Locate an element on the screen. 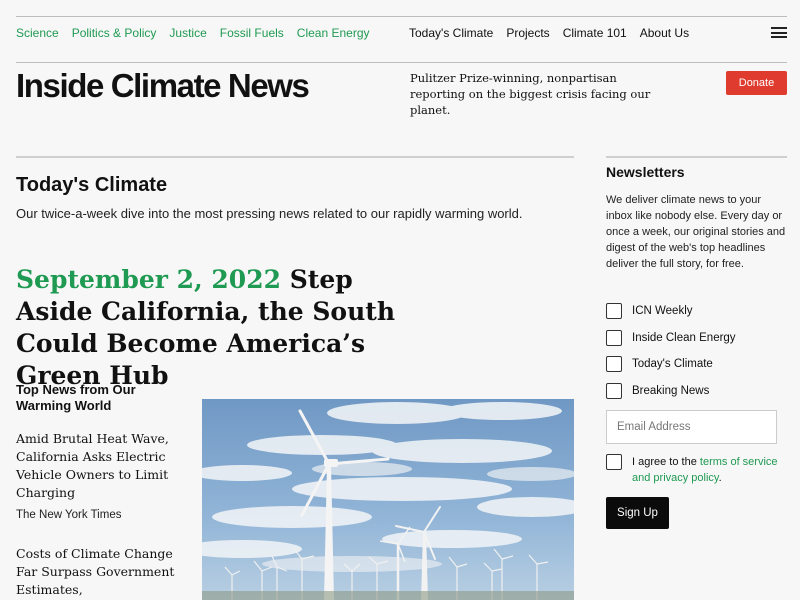 Image resolution: width=800 pixels, height=600 pixels. main-divider is located at coordinates (295, 157).